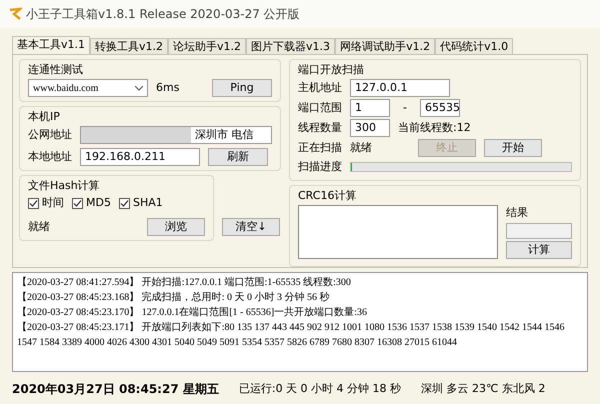 The height and width of the screenshot is (404, 600). Describe the element at coordinates (434, 128) in the screenshot. I see `label: 当前线程数:12` at that location.